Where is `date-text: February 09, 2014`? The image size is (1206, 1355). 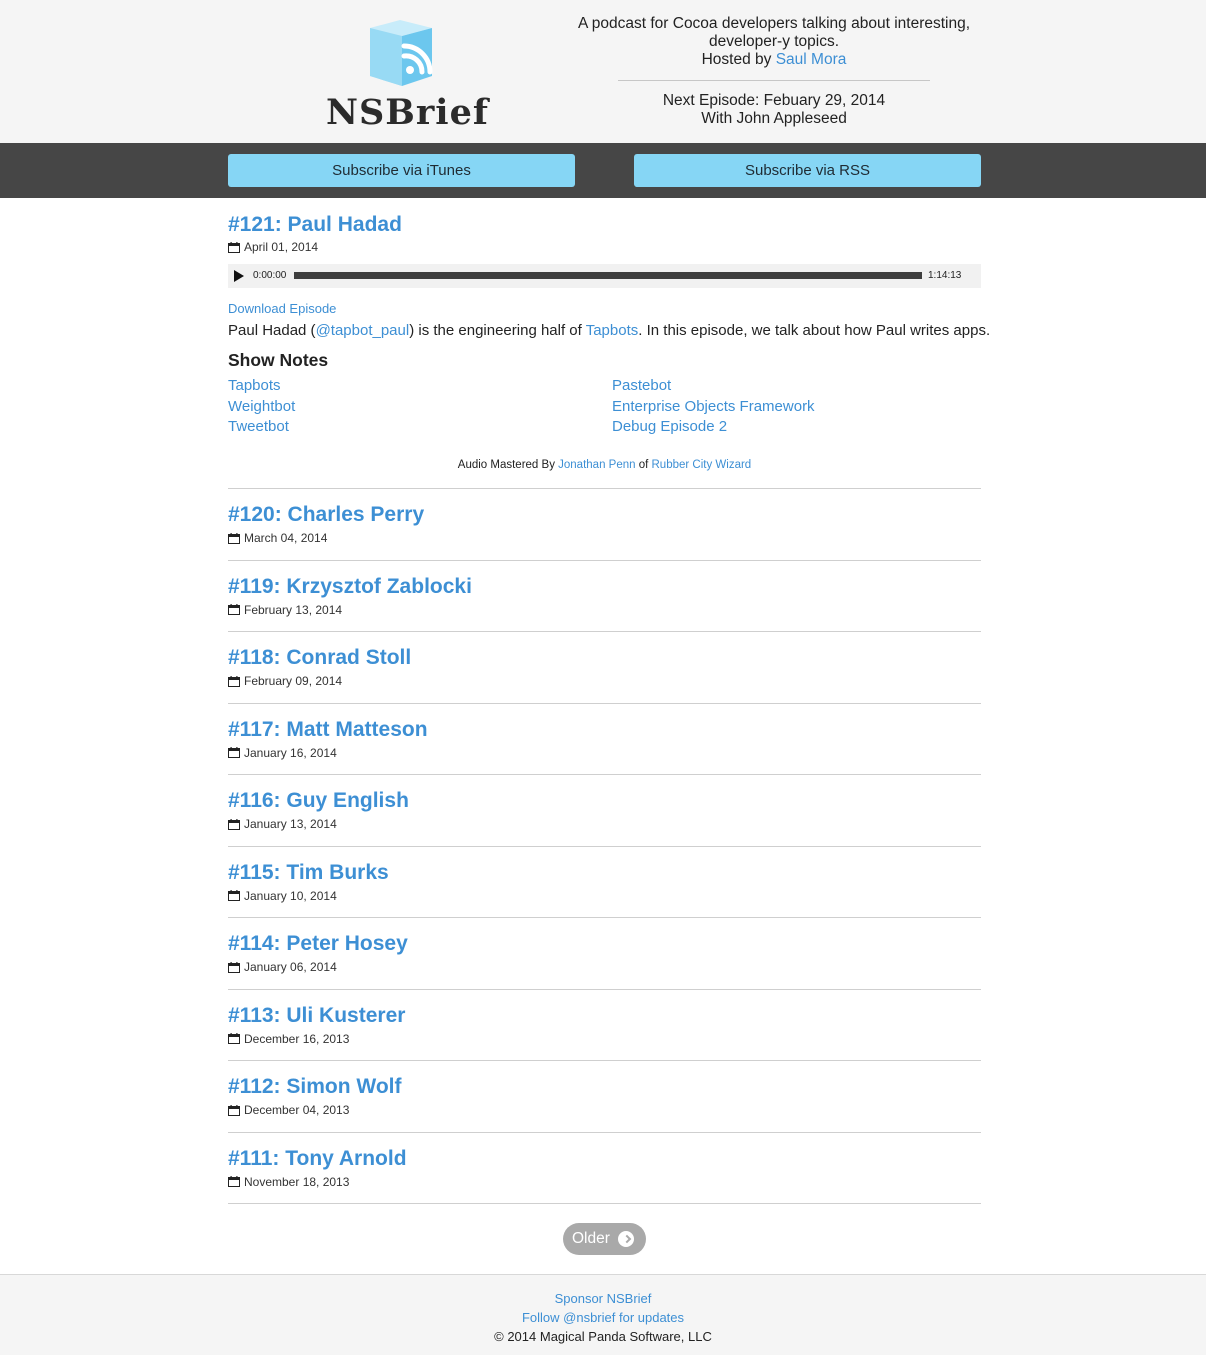 date-text: February 09, 2014 is located at coordinates (293, 681).